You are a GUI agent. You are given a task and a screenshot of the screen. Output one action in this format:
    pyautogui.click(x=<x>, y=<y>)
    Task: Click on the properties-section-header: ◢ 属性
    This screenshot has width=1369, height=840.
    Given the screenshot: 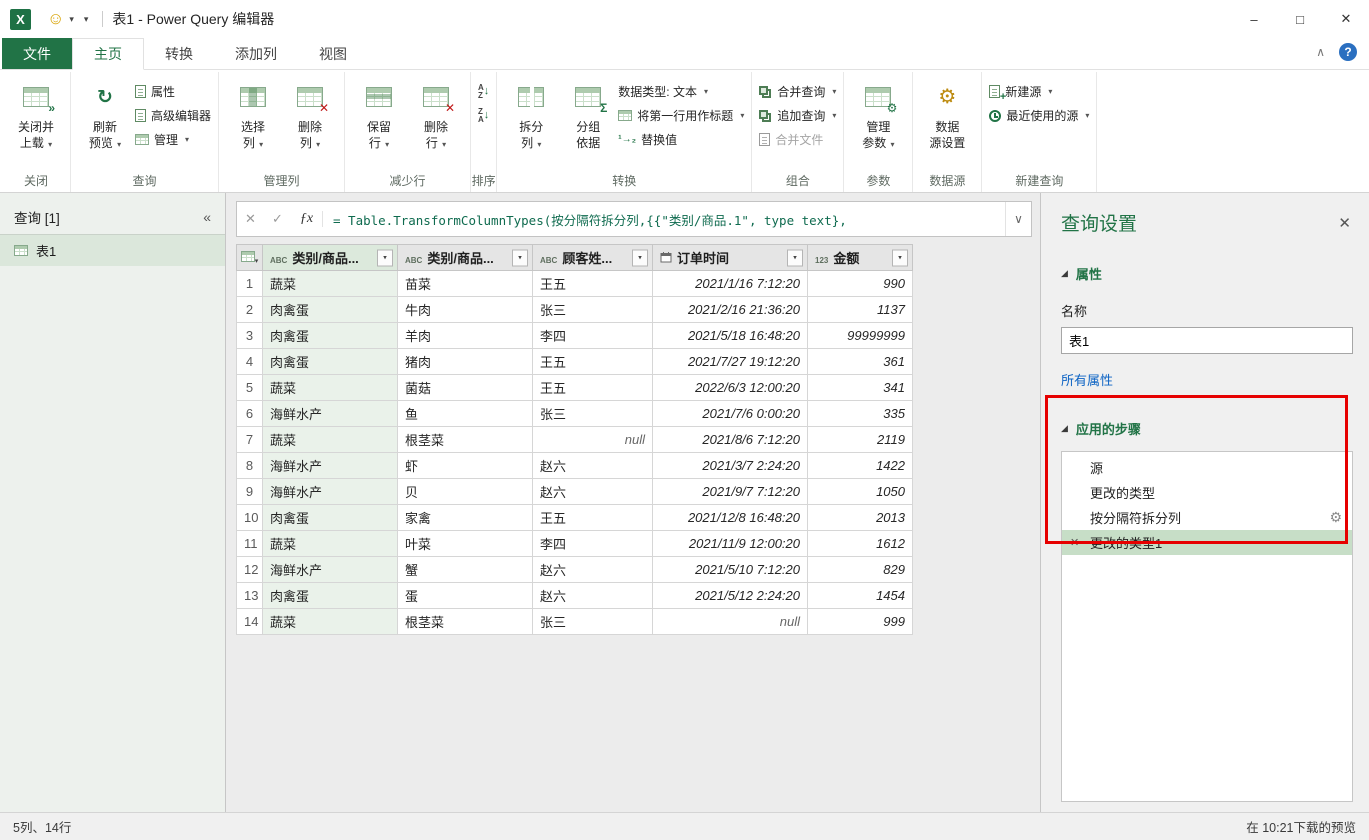 What is the action you would take?
    pyautogui.click(x=1207, y=273)
    